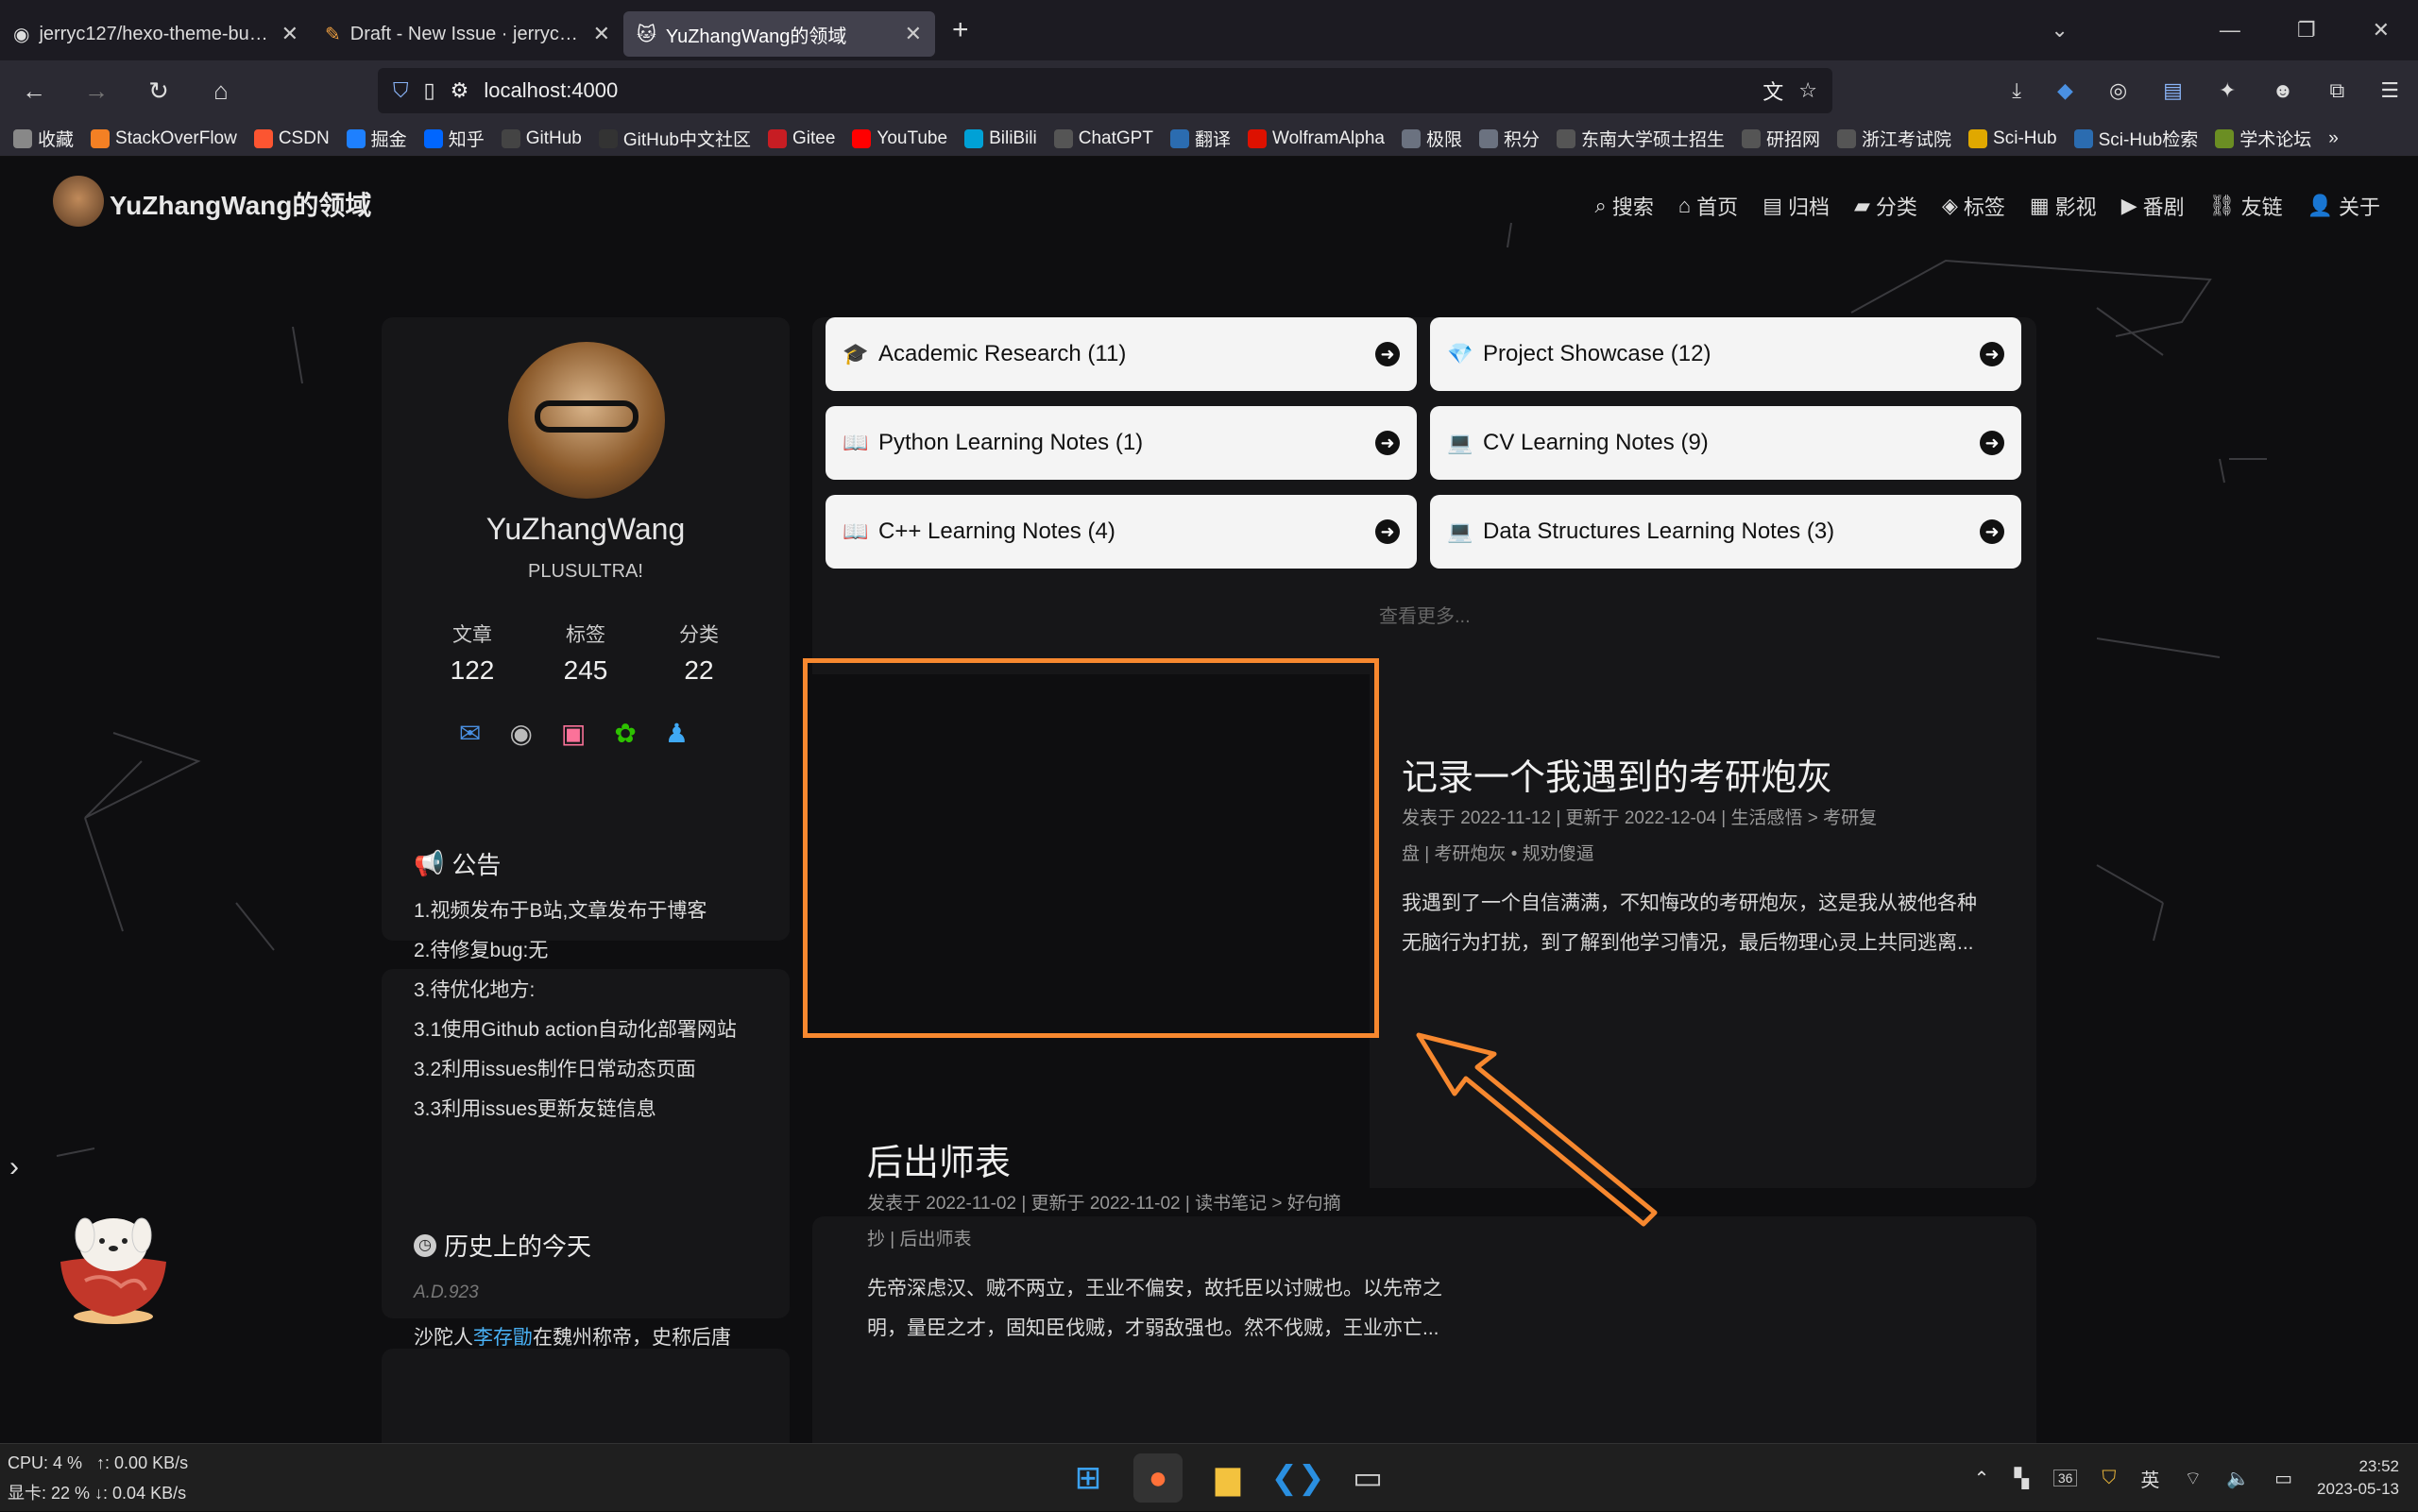 The height and width of the screenshot is (1512, 2418). Describe the element at coordinates (2193, 1478) in the screenshot. I see `wifi-icon: ⌔` at that location.